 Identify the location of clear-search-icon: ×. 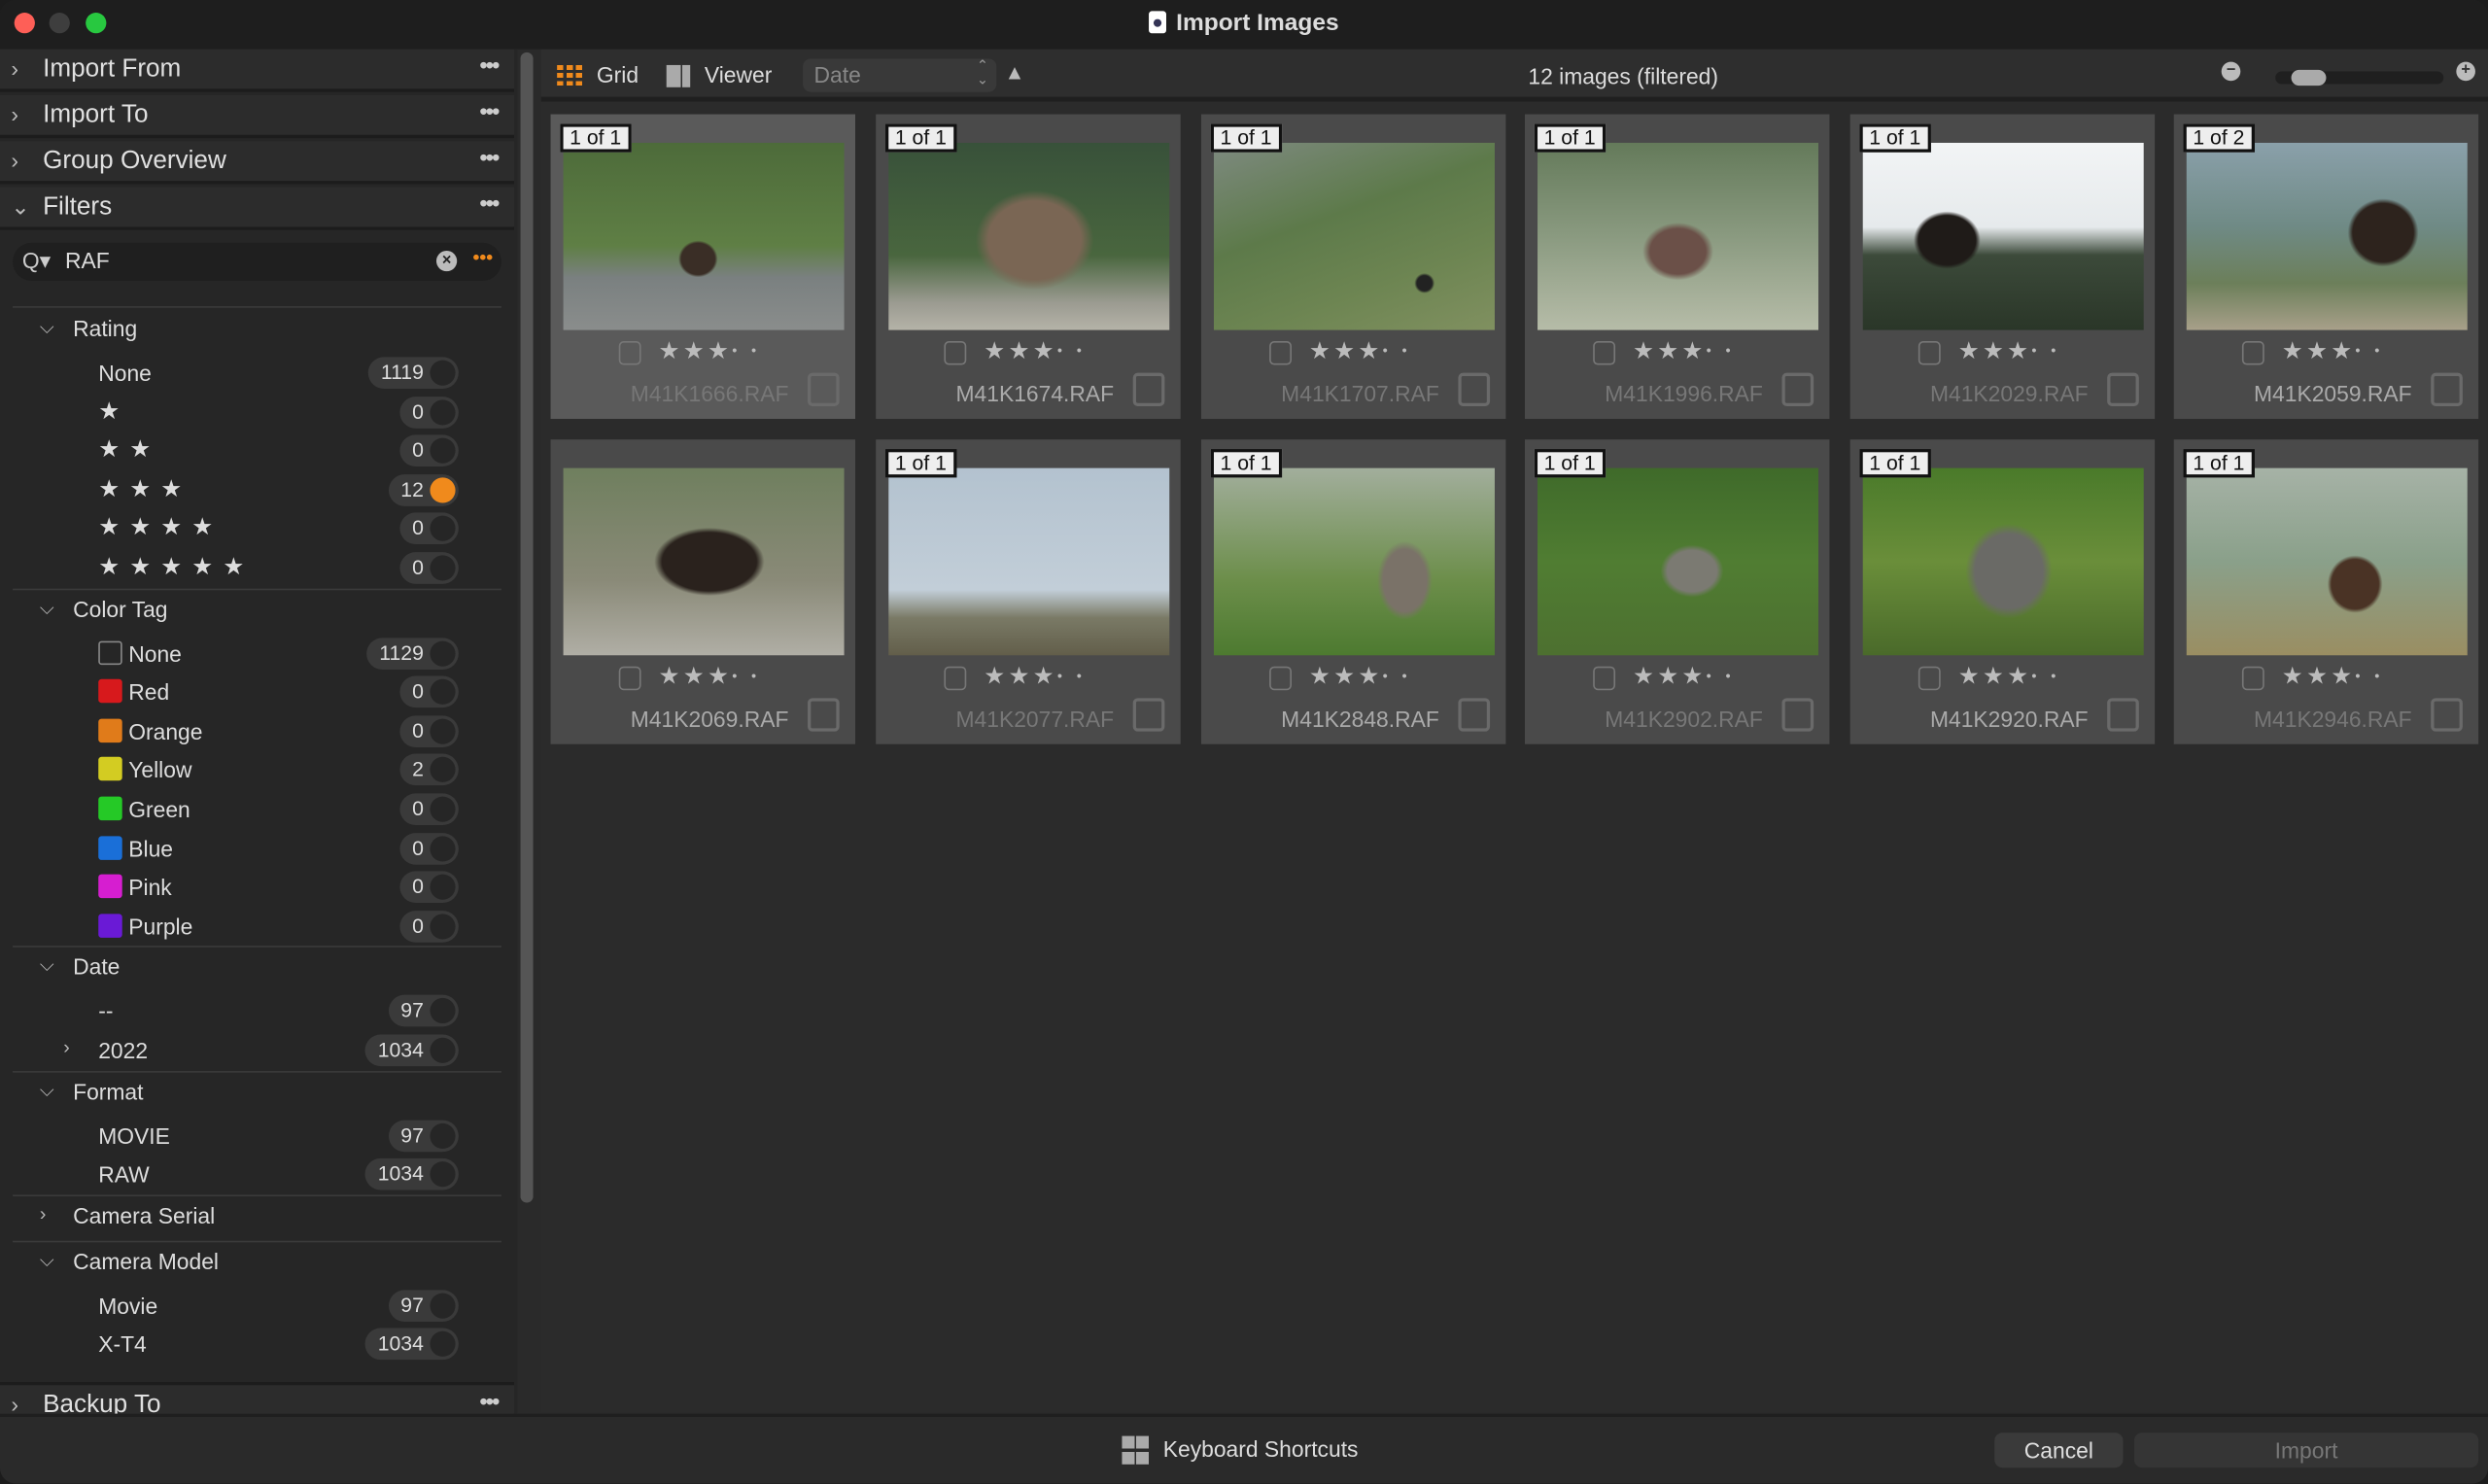
(446, 261).